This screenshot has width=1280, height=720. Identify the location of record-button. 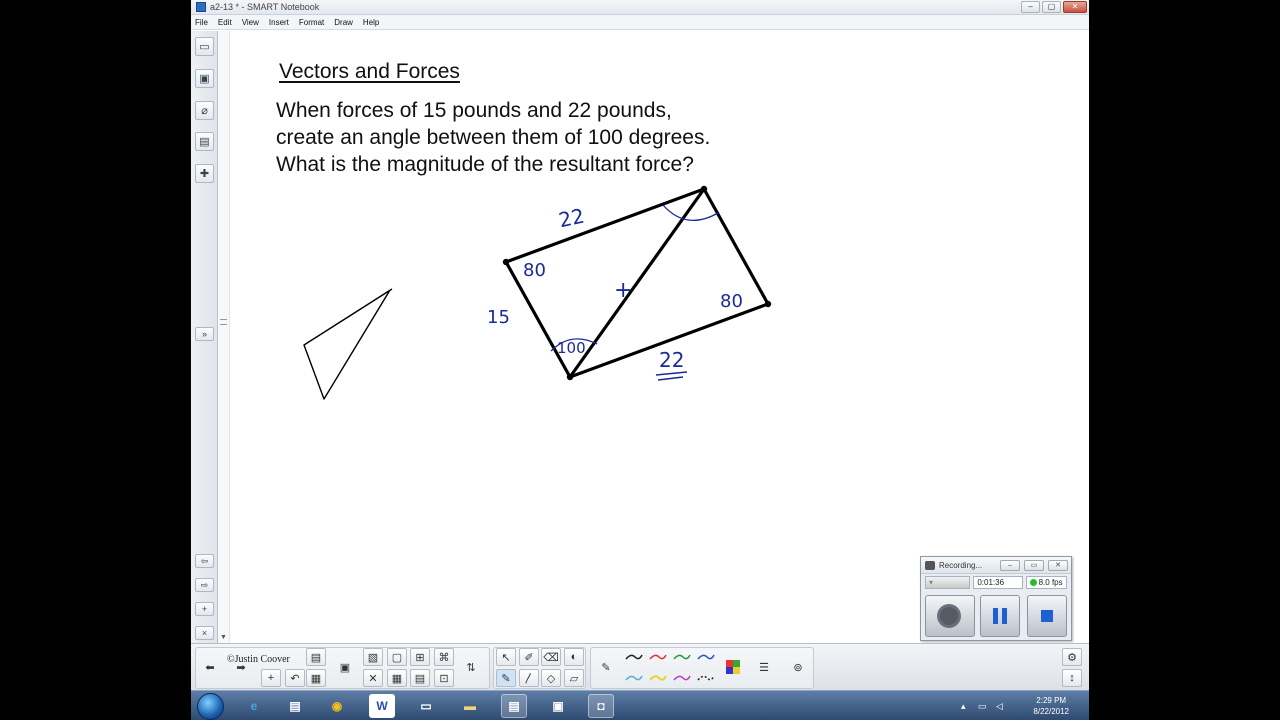
(950, 616).